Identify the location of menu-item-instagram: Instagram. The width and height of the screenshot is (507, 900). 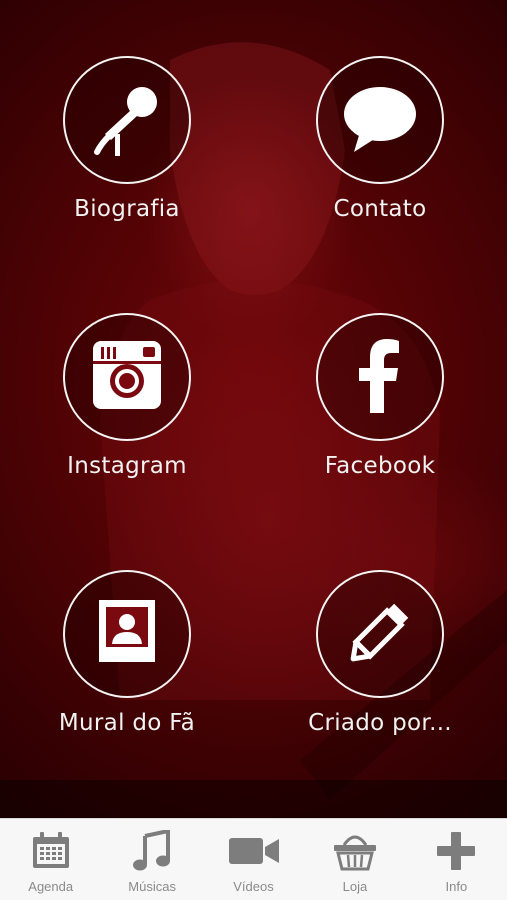
(127, 413).